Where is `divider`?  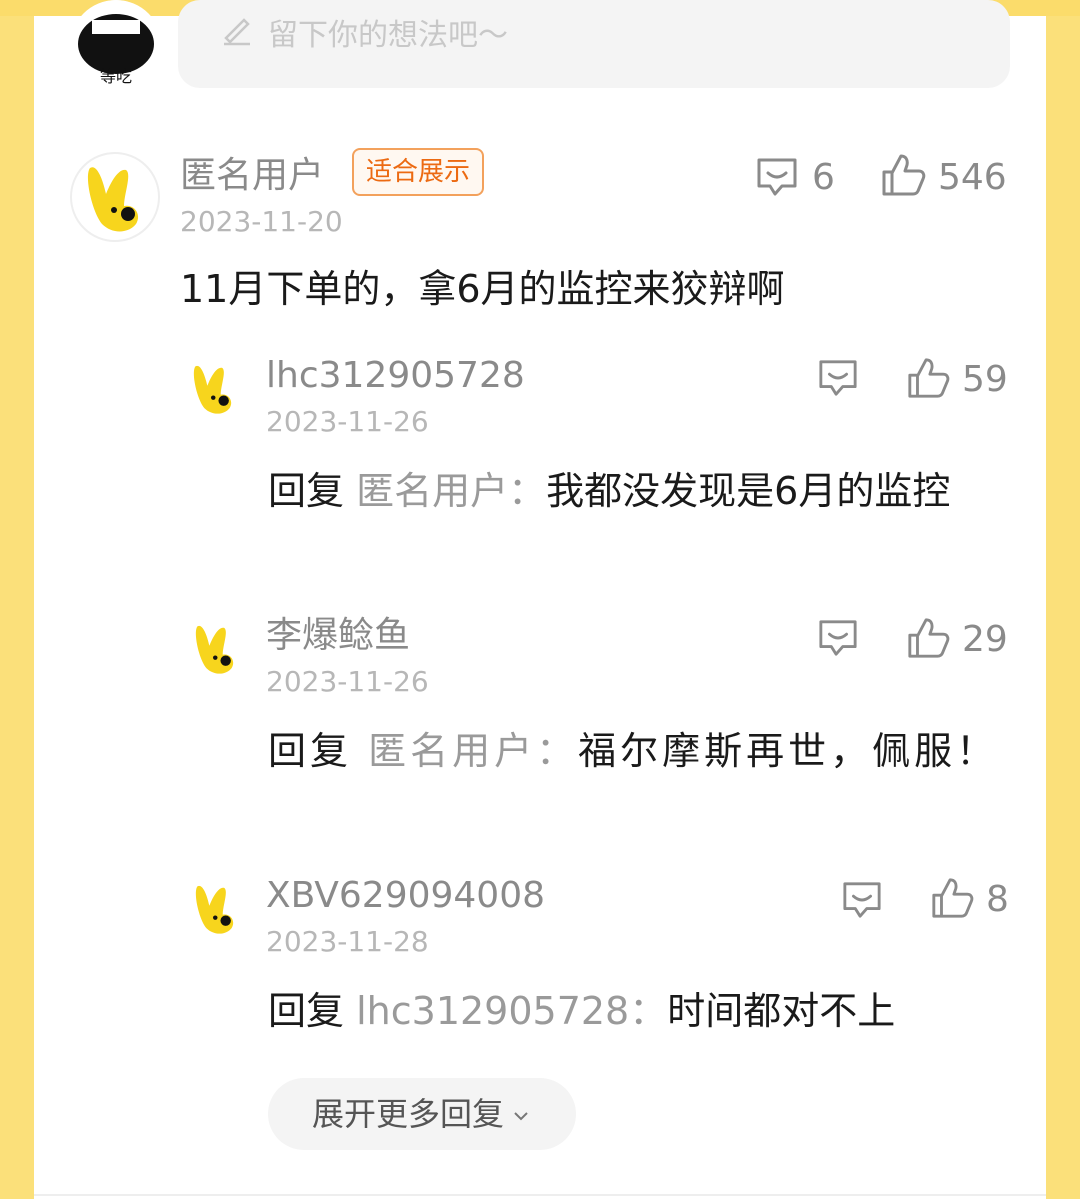
divider is located at coordinates (540, 1195).